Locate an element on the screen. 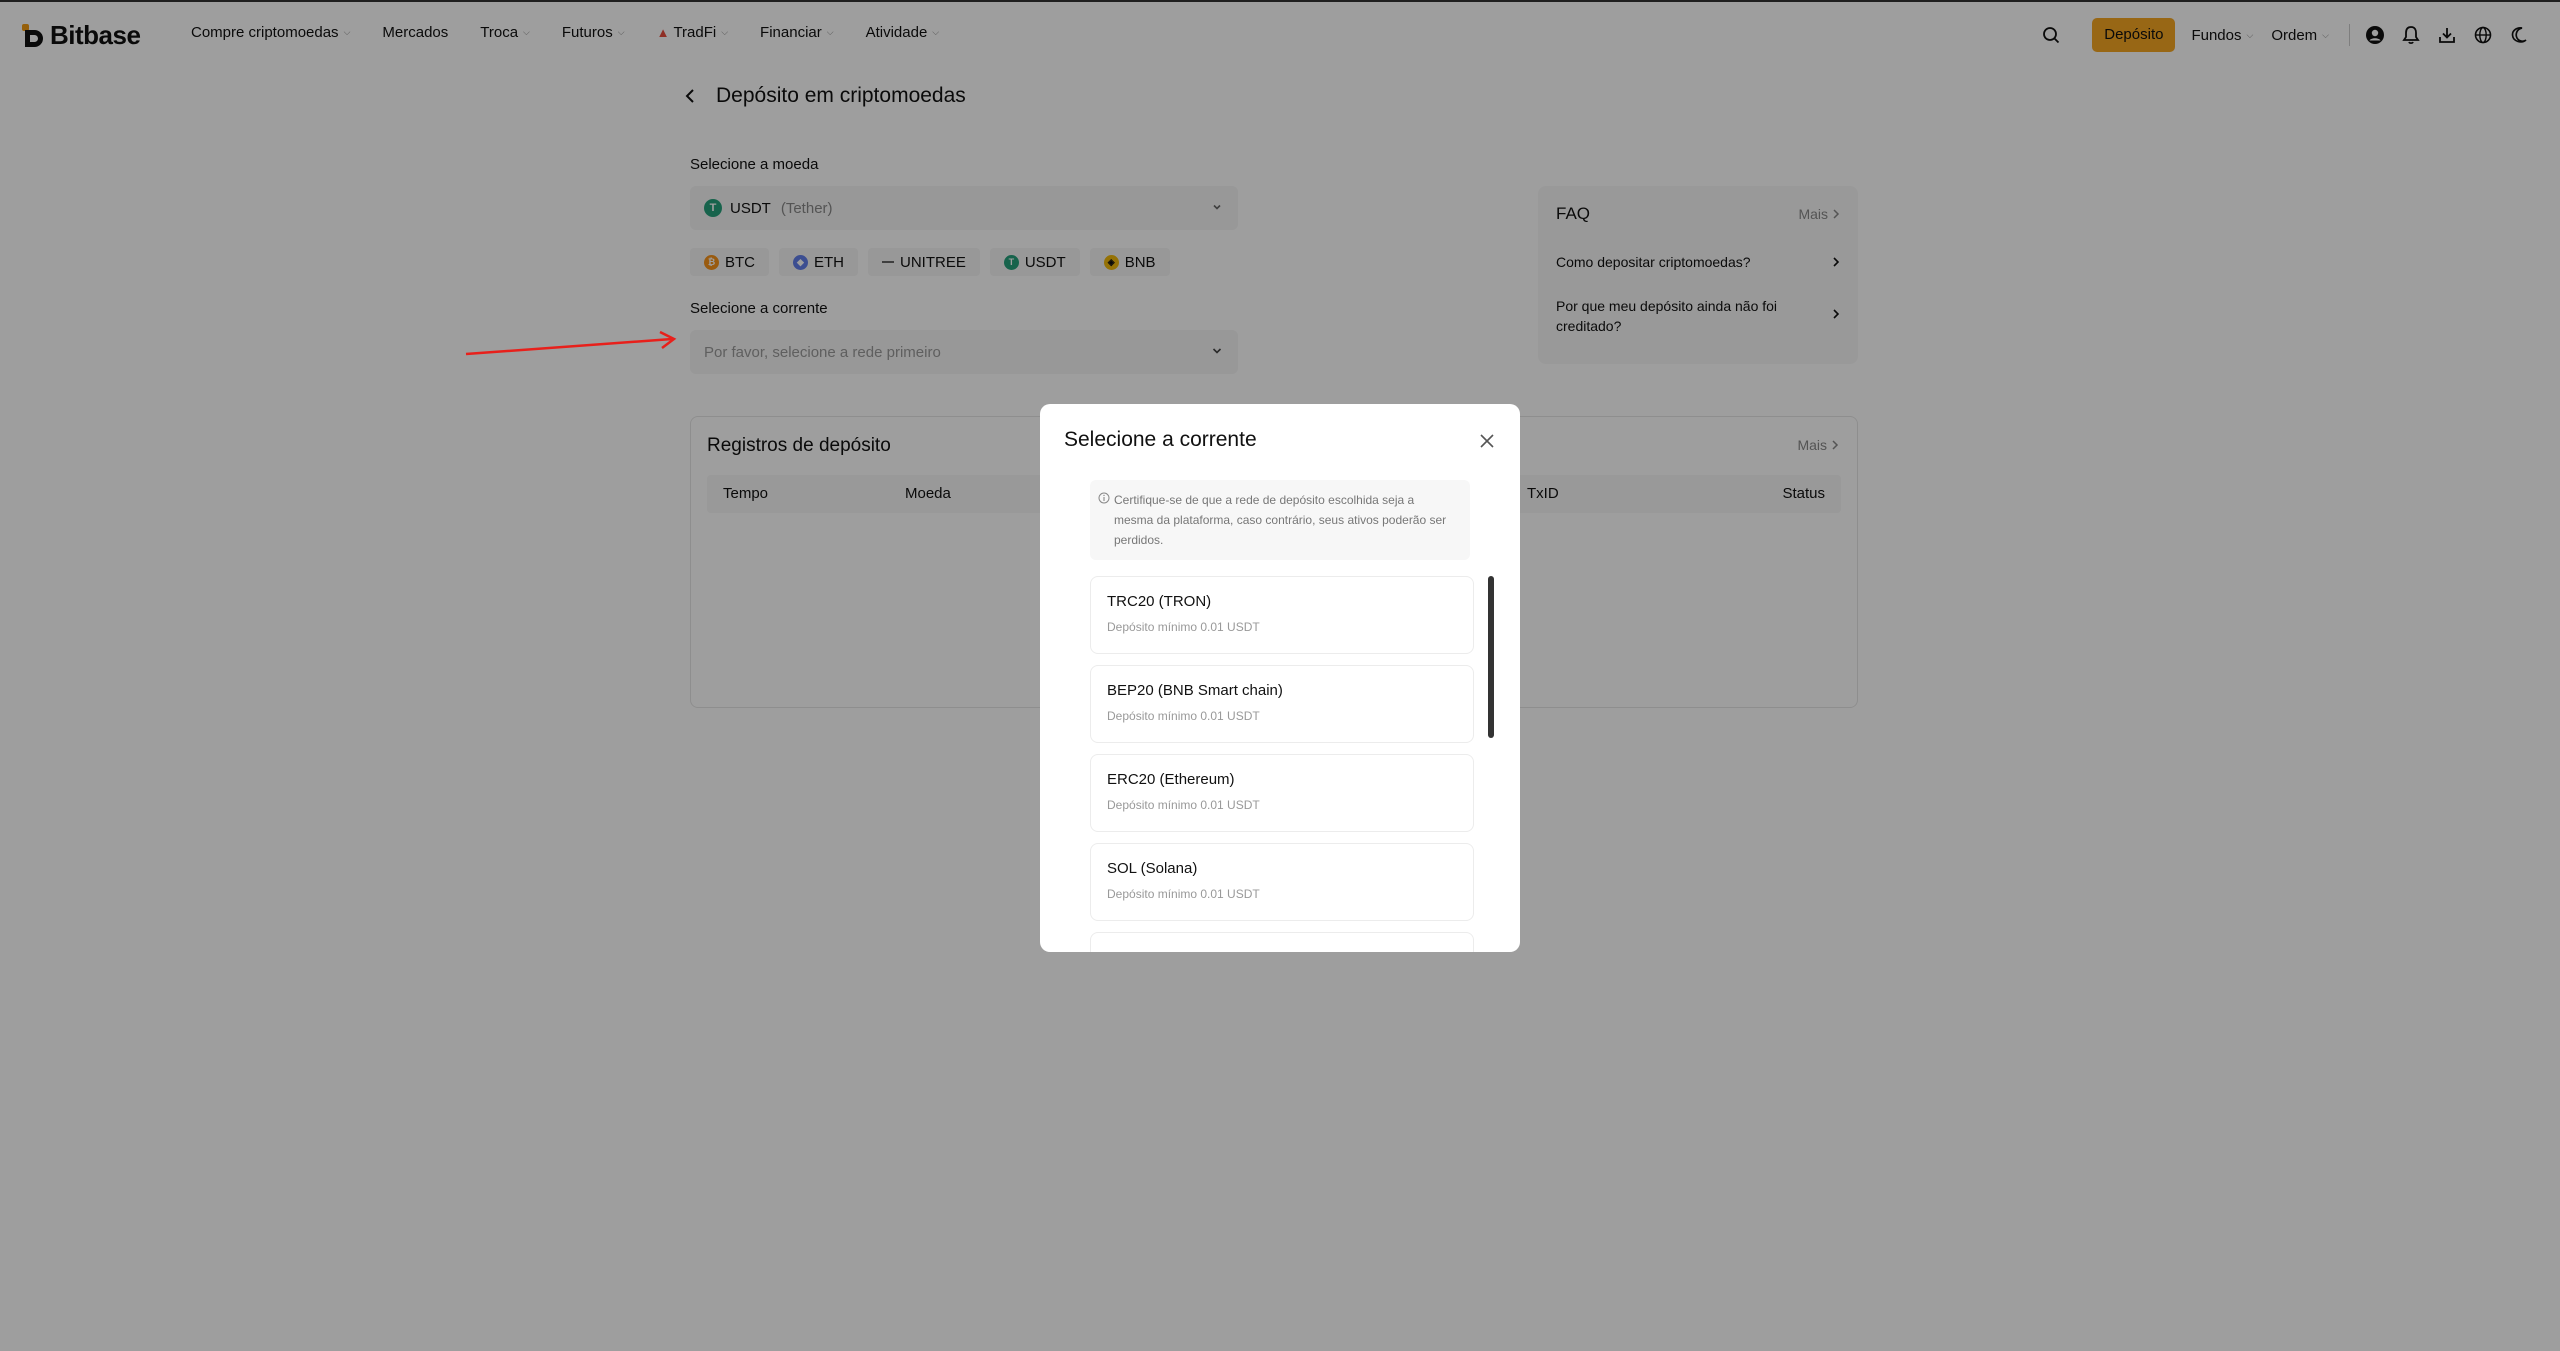  modal-scrollbar is located at coordinates (1491, 657).